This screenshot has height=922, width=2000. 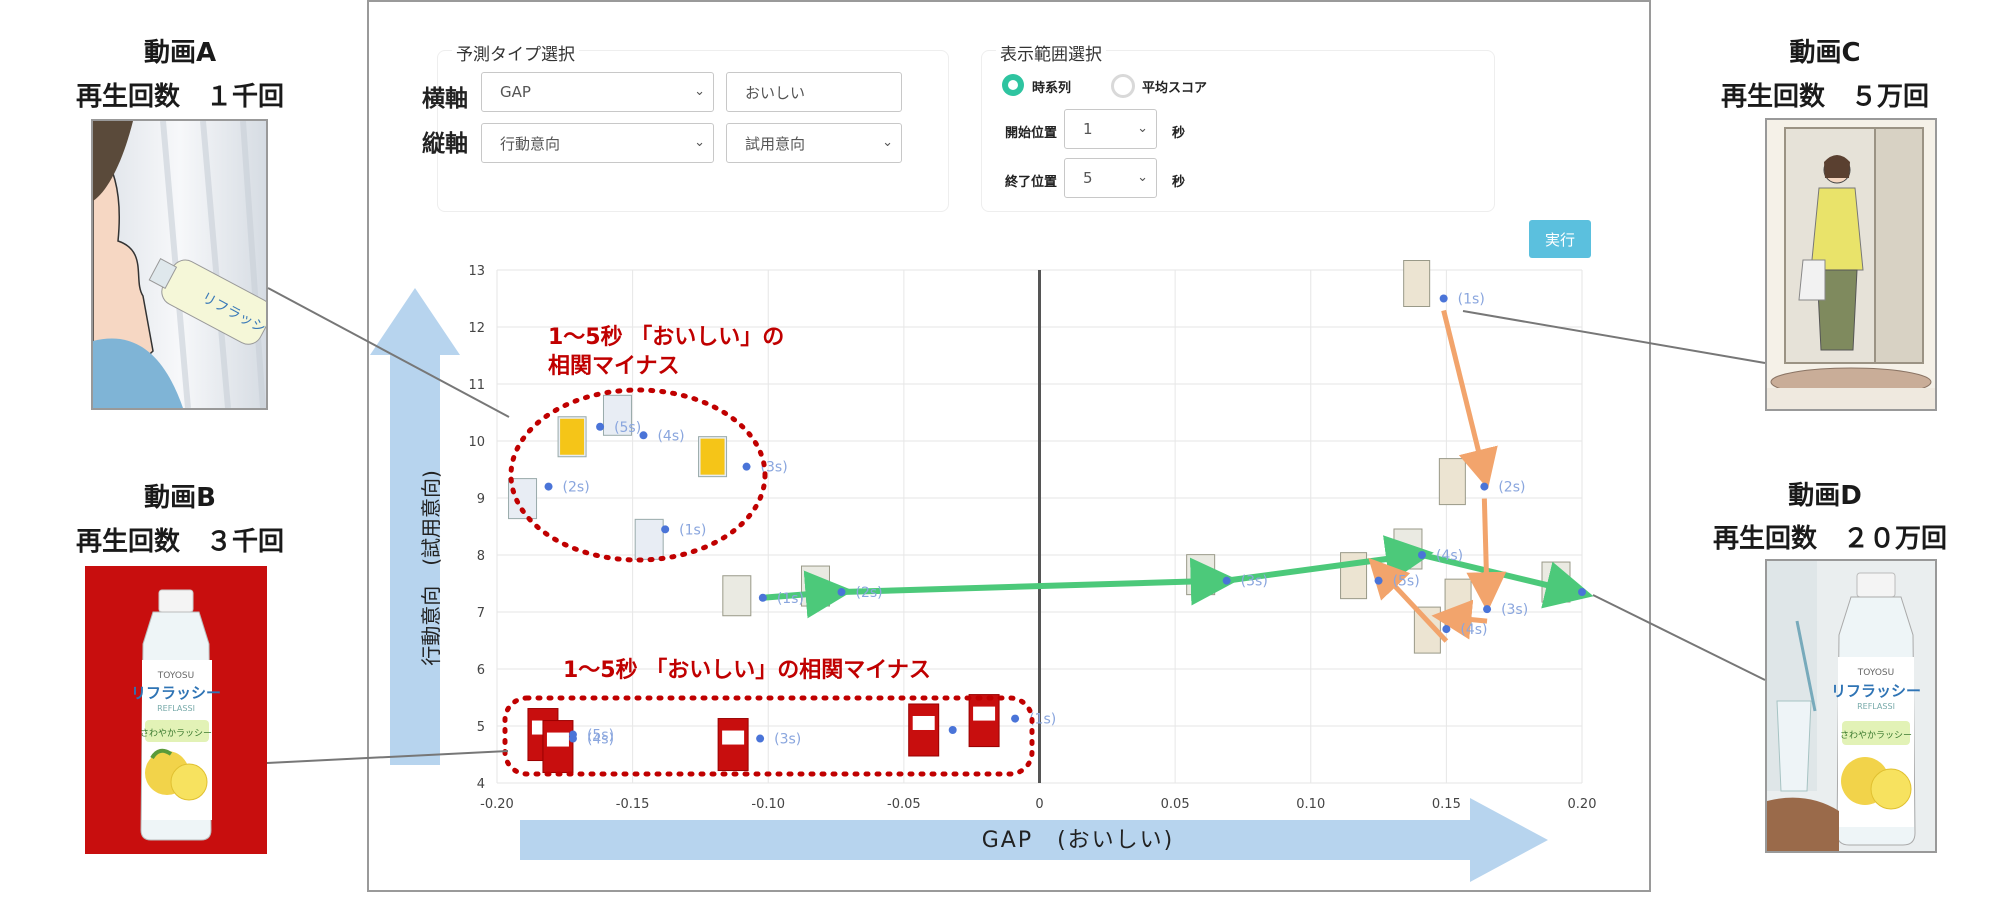 I want to click on y-tick-label: 10, so click(x=476, y=442).